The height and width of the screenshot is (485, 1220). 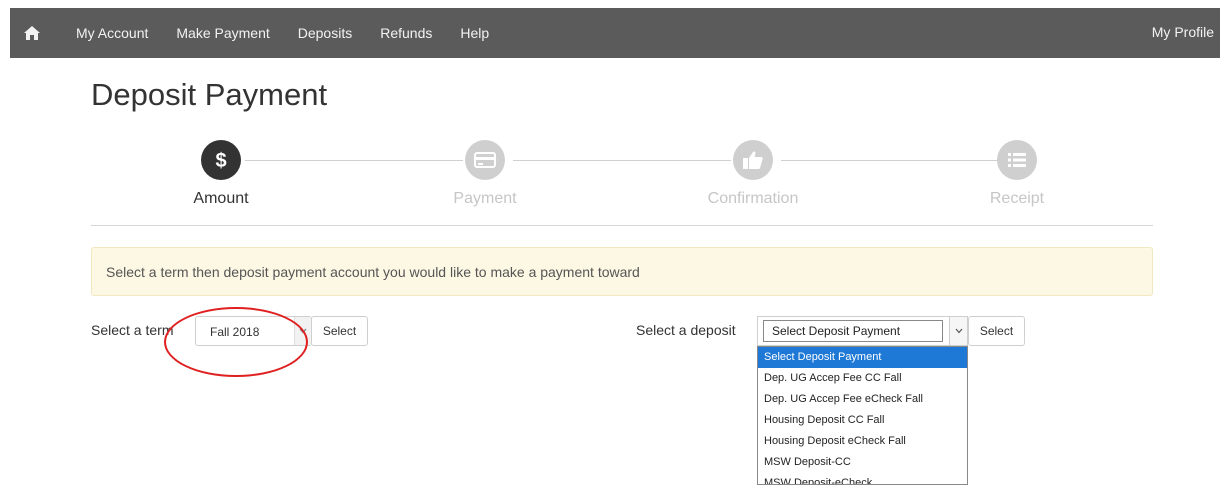 I want to click on nav-my-profile: My Profile, so click(x=1183, y=32).